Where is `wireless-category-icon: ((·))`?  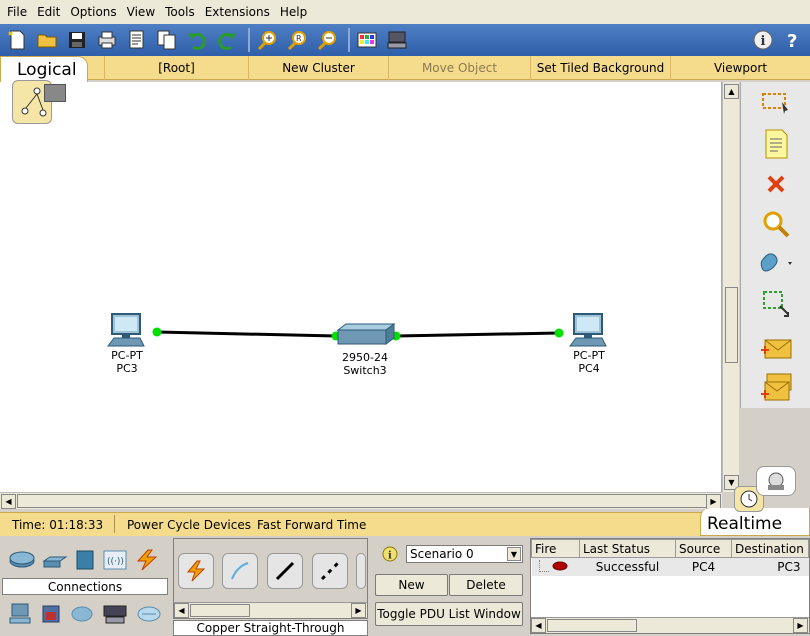
wireless-category-icon: ((·)) is located at coordinates (115, 560).